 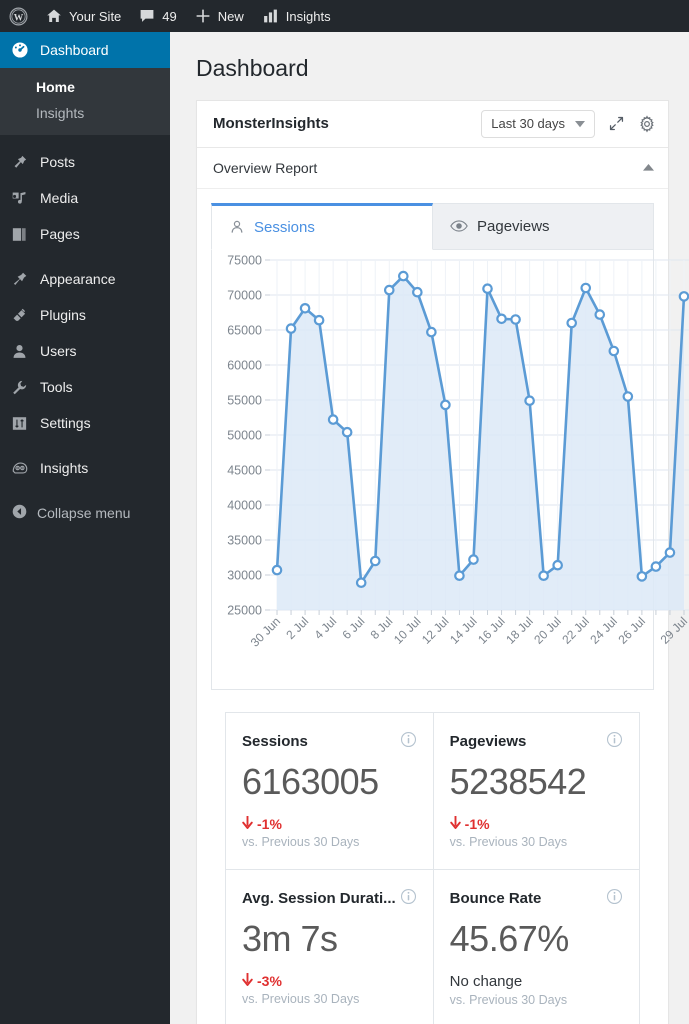 What do you see at coordinates (24, 387) in the screenshot?
I see `wrench-icon` at bounding box center [24, 387].